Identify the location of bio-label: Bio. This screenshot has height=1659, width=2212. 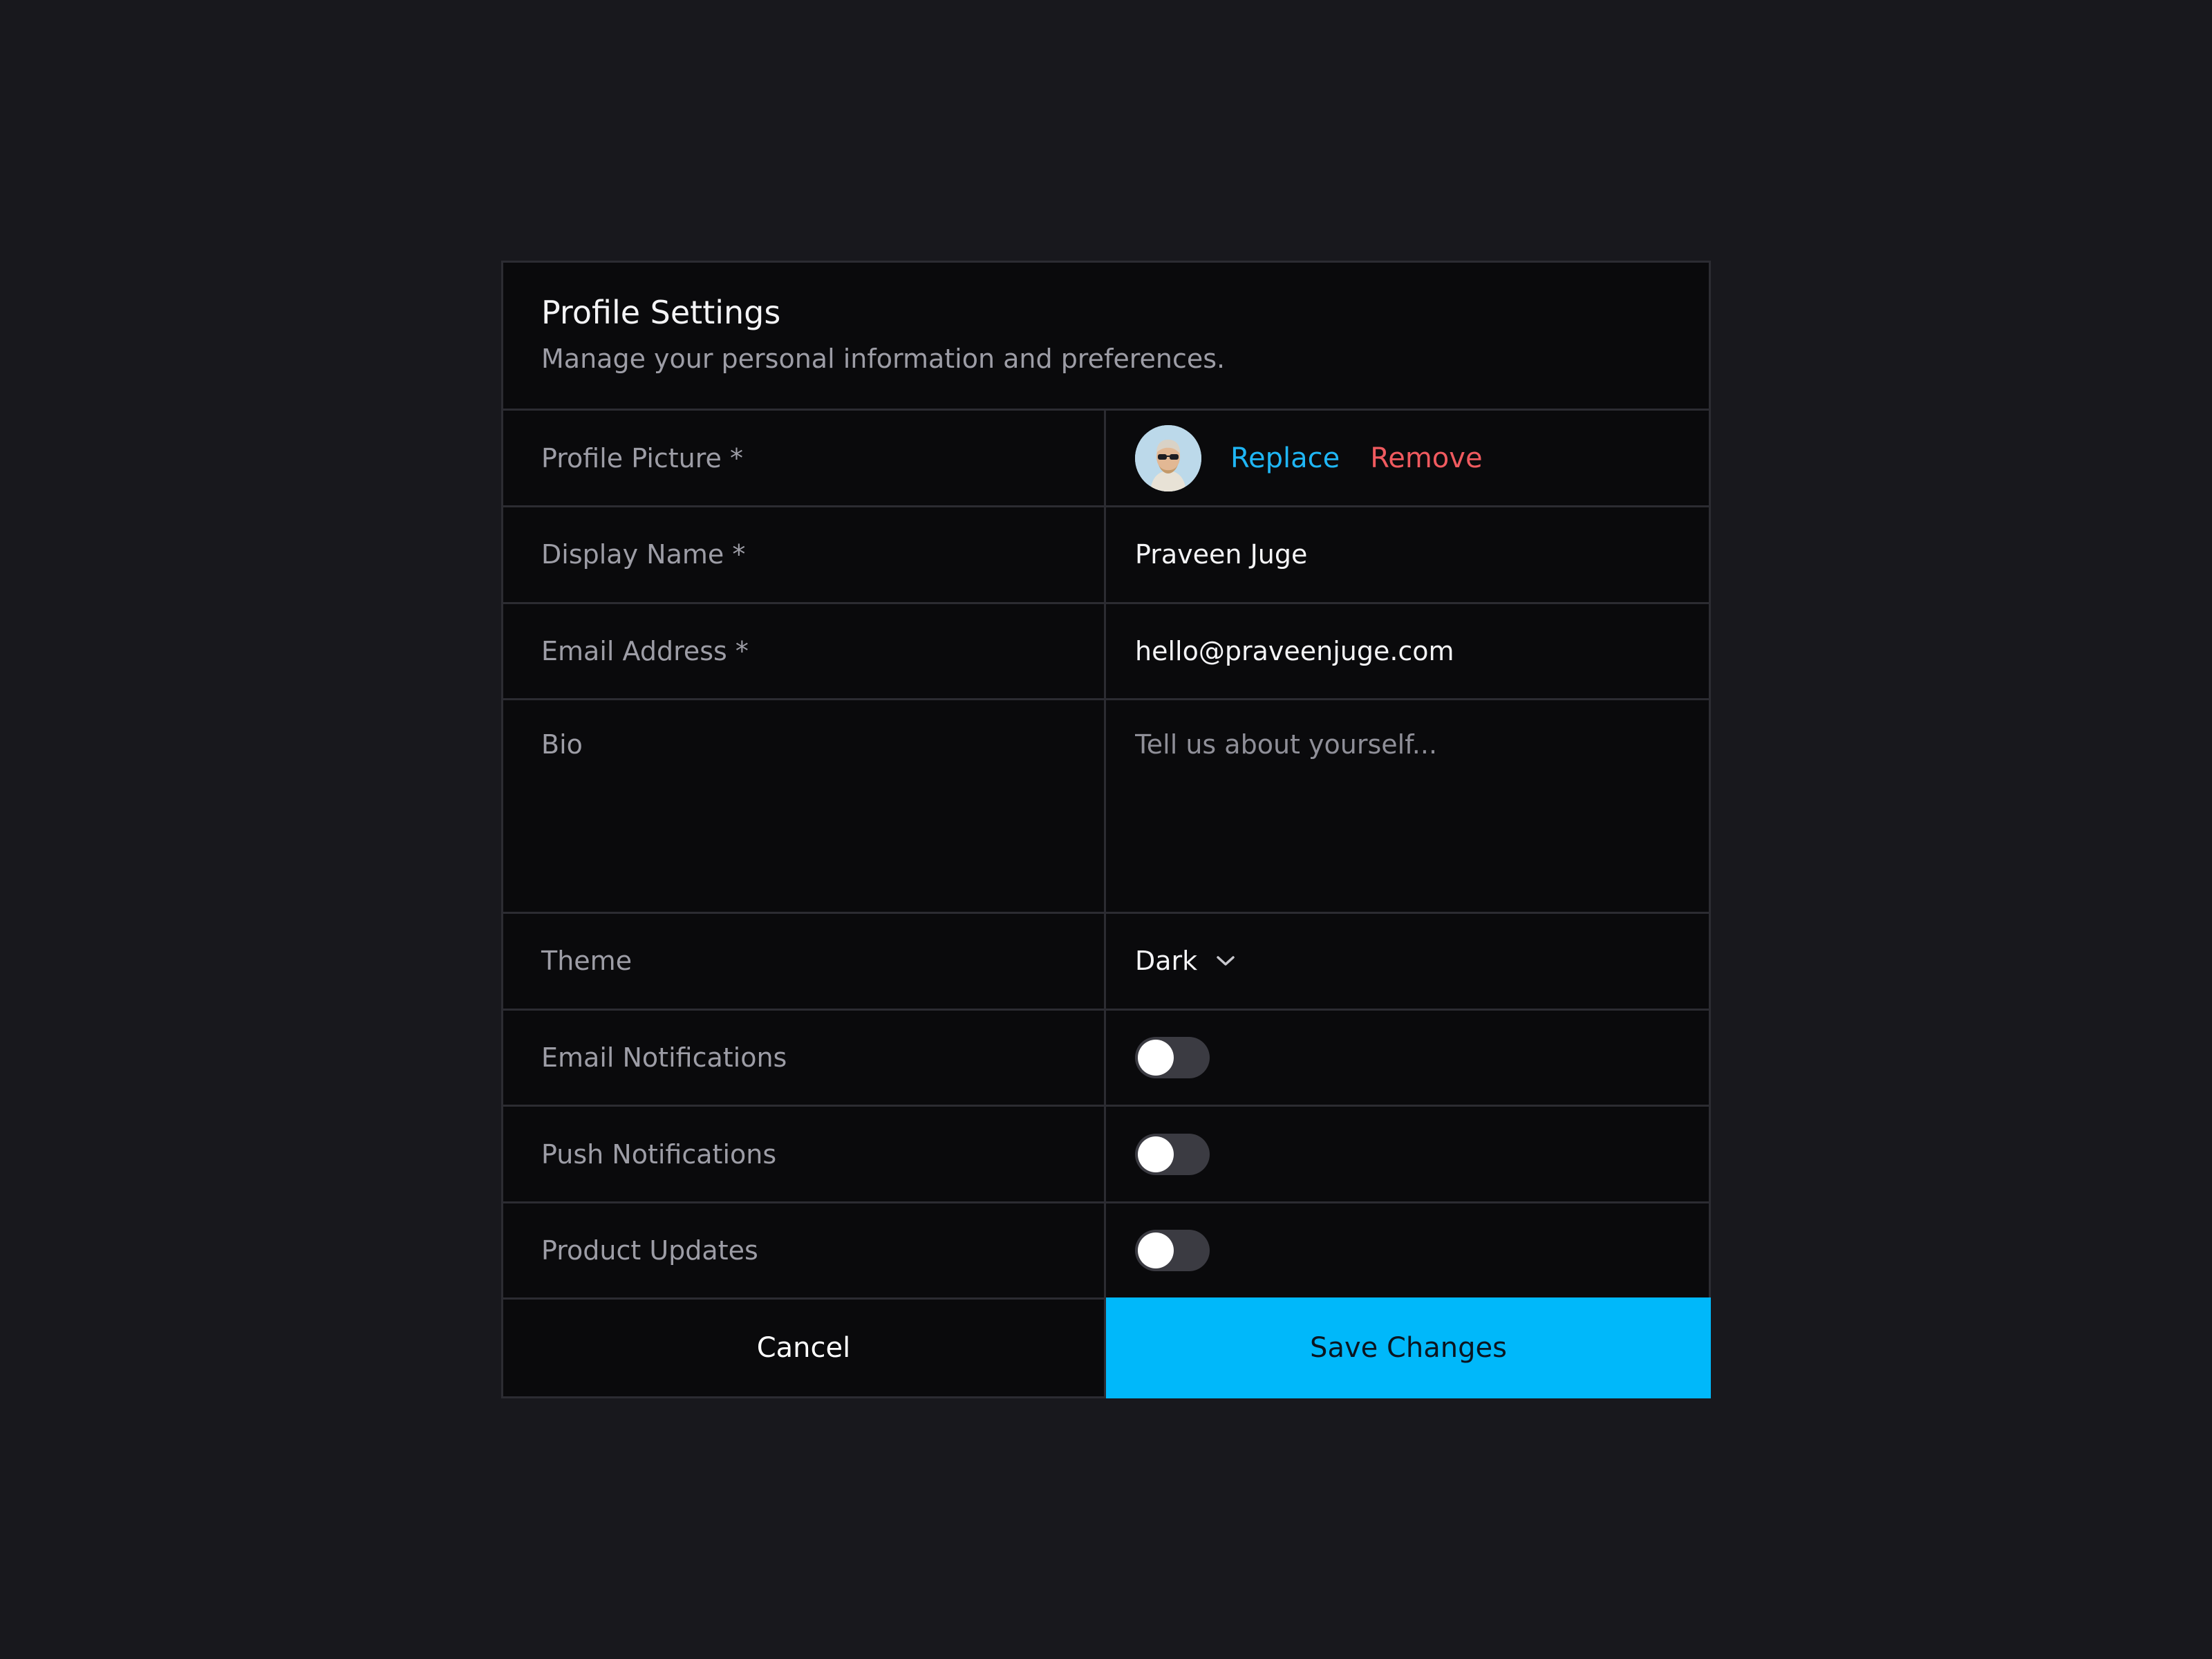
(805, 806).